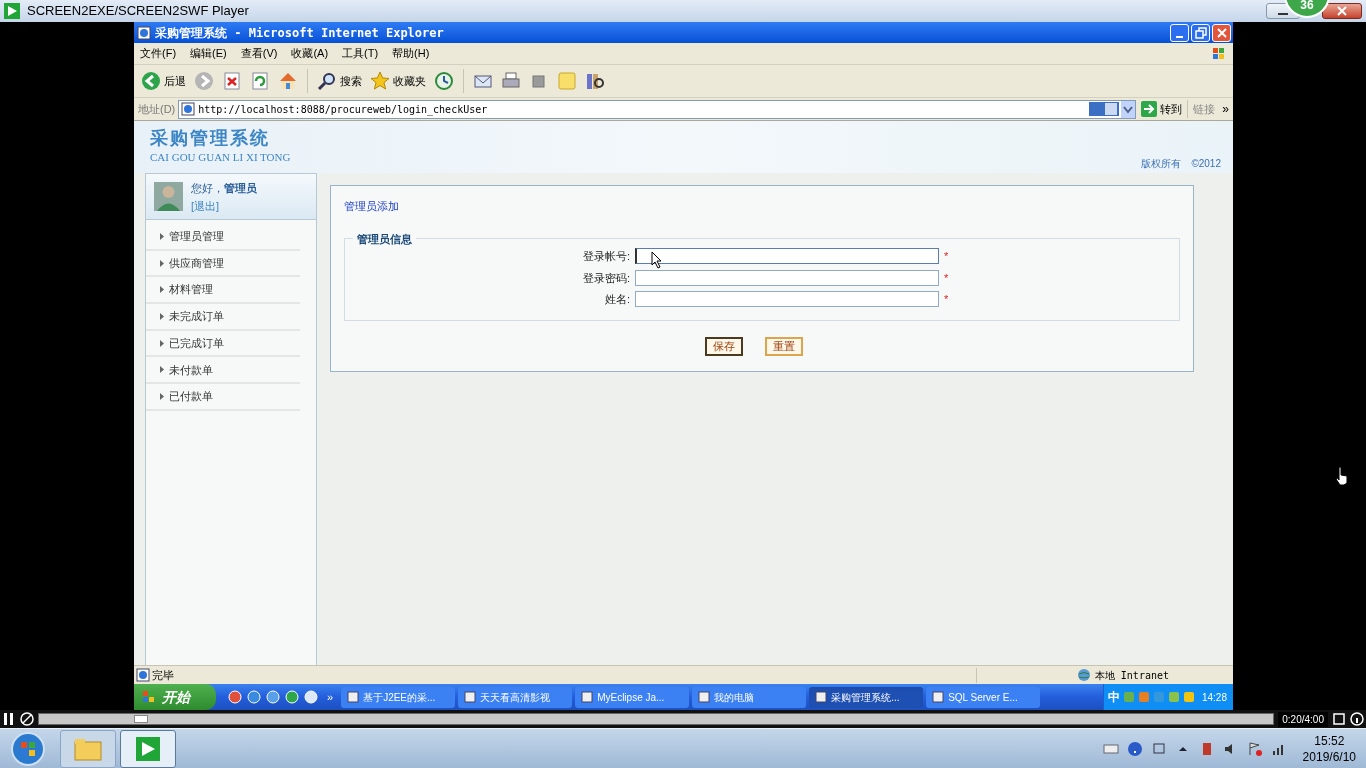  Describe the element at coordinates (1131, 675) in the screenshot. I see `security-zone: 本地 Intranet` at that location.